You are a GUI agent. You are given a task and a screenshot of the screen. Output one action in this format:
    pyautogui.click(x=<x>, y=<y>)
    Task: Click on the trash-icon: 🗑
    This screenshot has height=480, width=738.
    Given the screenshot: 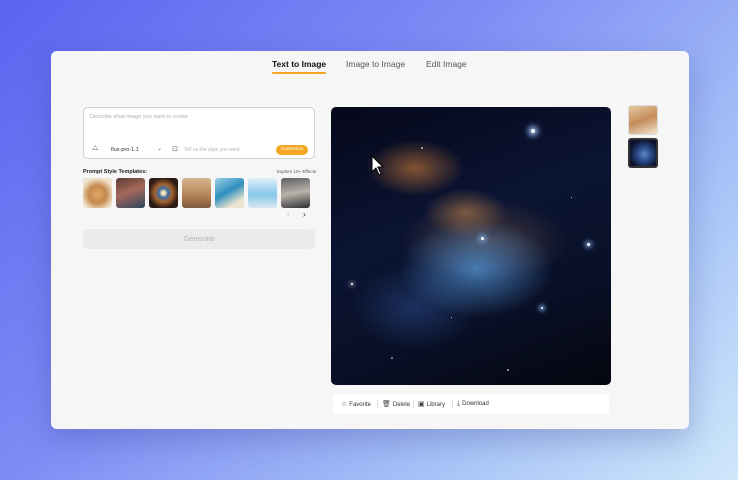 What is the action you would take?
    pyautogui.click(x=386, y=404)
    